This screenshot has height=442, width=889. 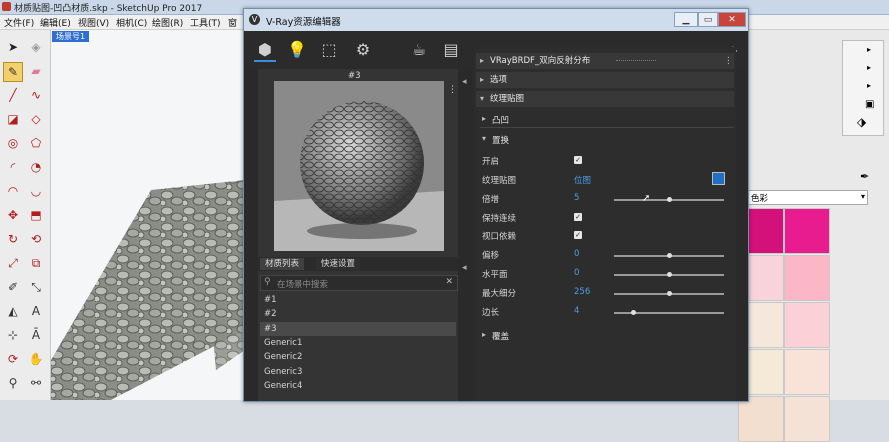 What do you see at coordinates (808, 197) in the screenshot?
I see `tray-dropdown: 色彩 ▾` at bounding box center [808, 197].